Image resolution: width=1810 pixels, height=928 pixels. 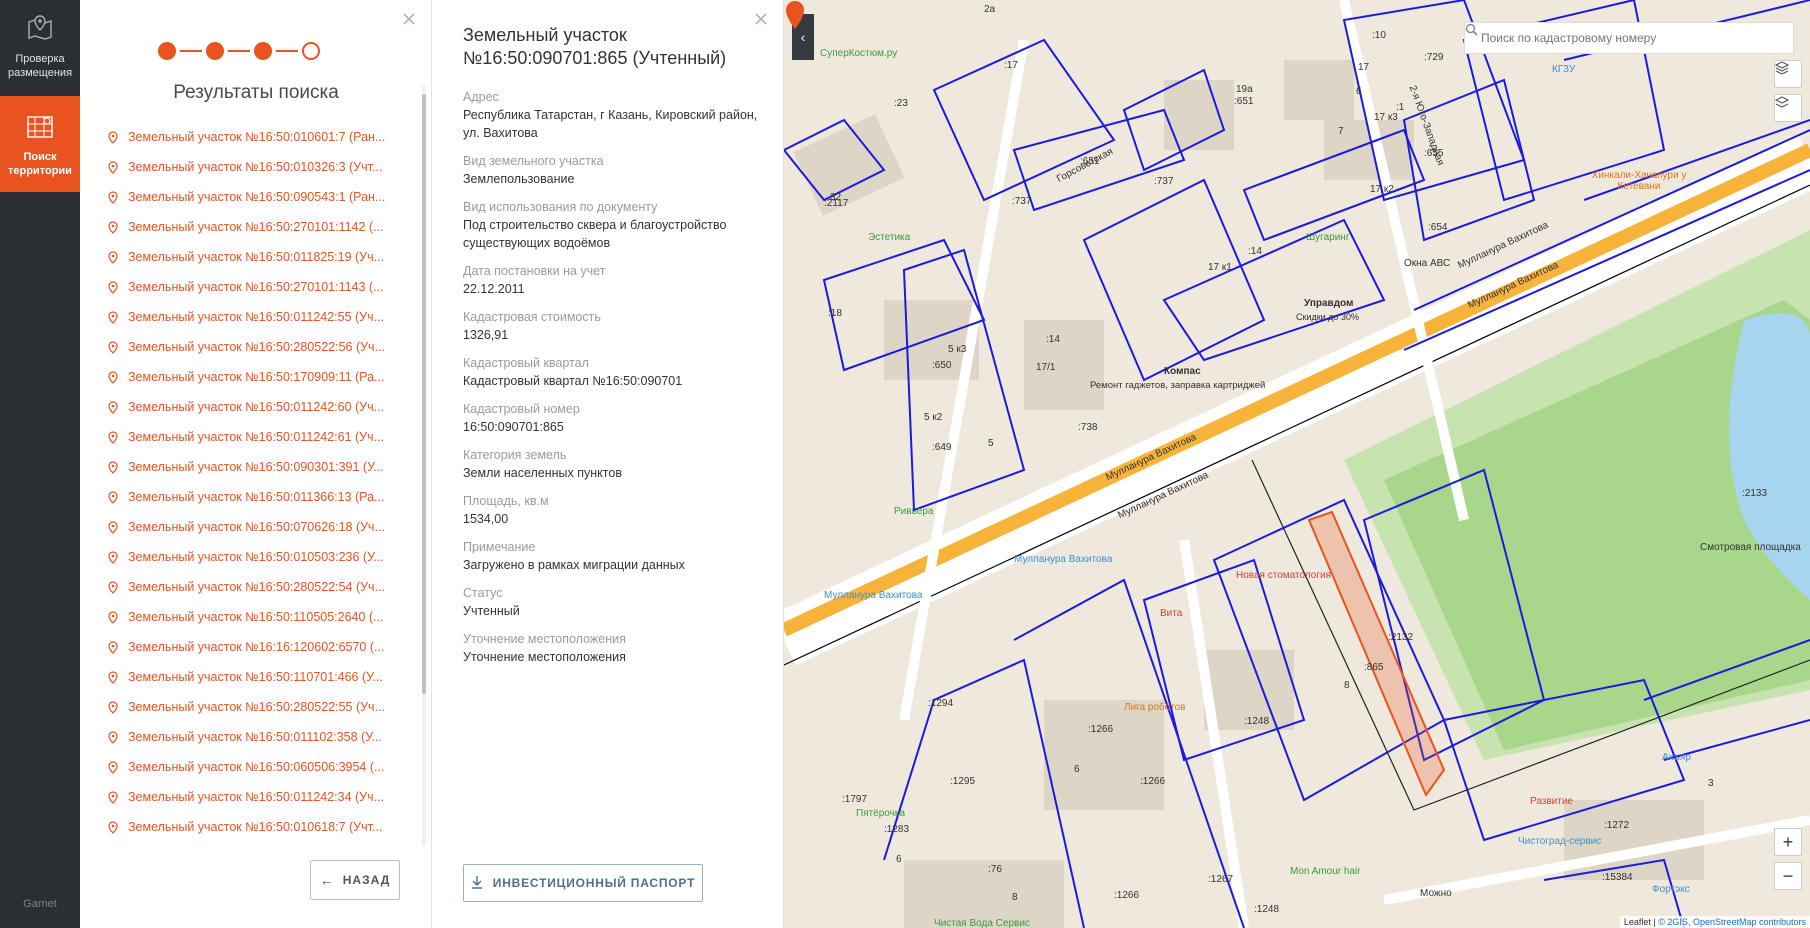 I want to click on selected-location-pin-icon, so click(x=795, y=15).